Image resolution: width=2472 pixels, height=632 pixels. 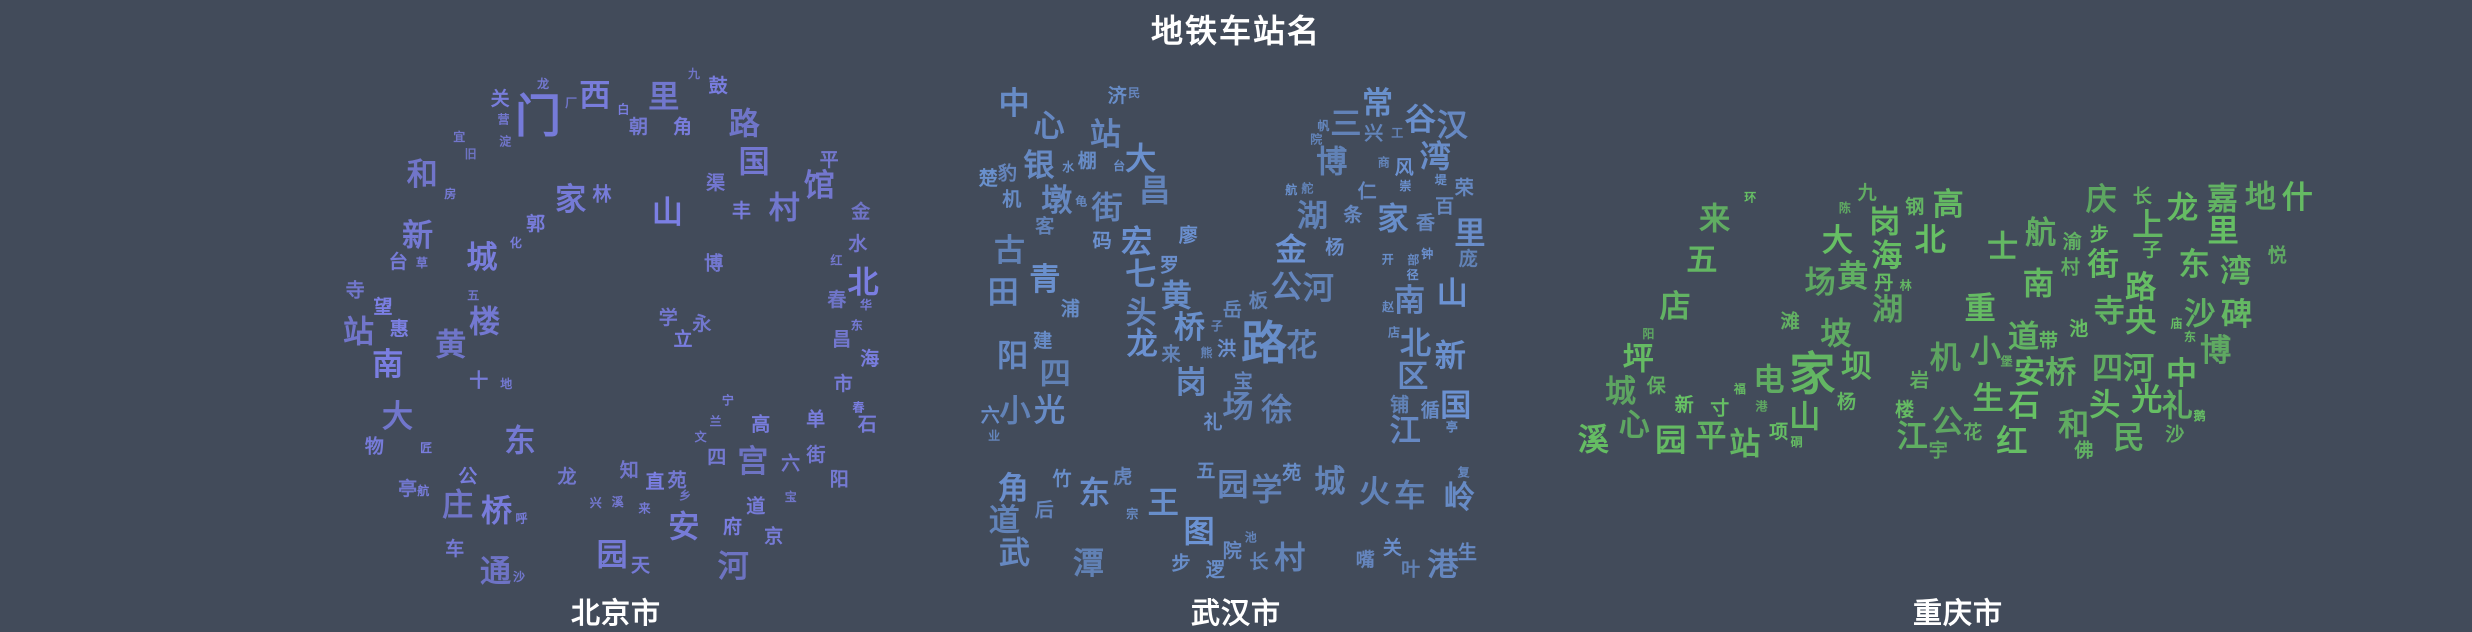 What do you see at coordinates (355, 291) in the screenshot?
I see `word-beijing: 寺` at bounding box center [355, 291].